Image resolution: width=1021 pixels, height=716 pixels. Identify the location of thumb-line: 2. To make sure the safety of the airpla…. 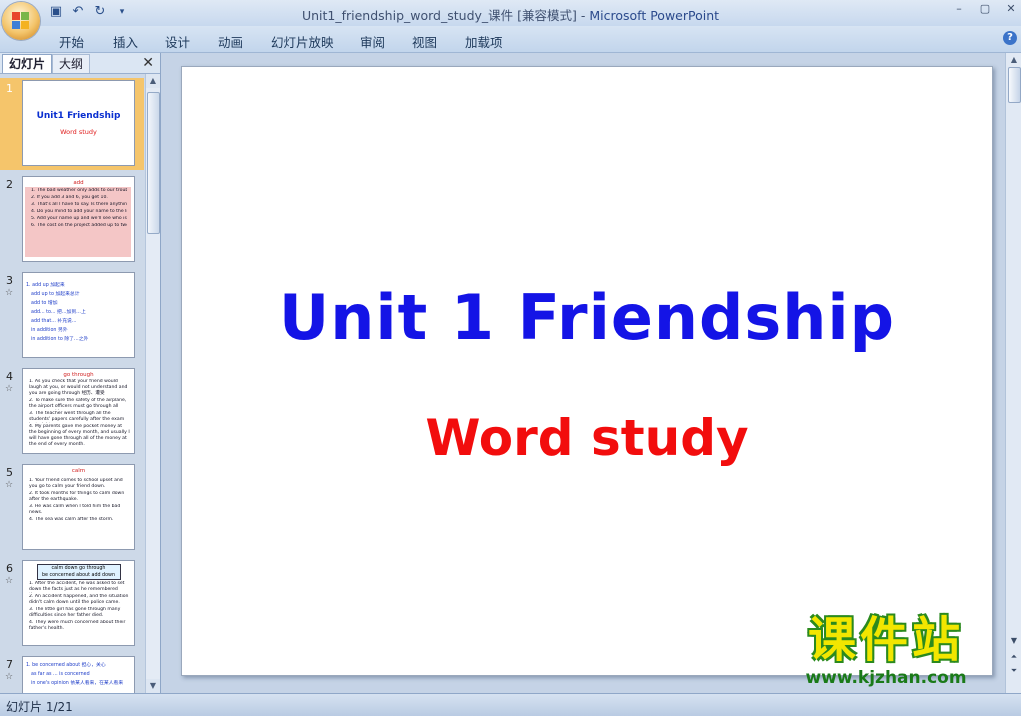
(78, 403).